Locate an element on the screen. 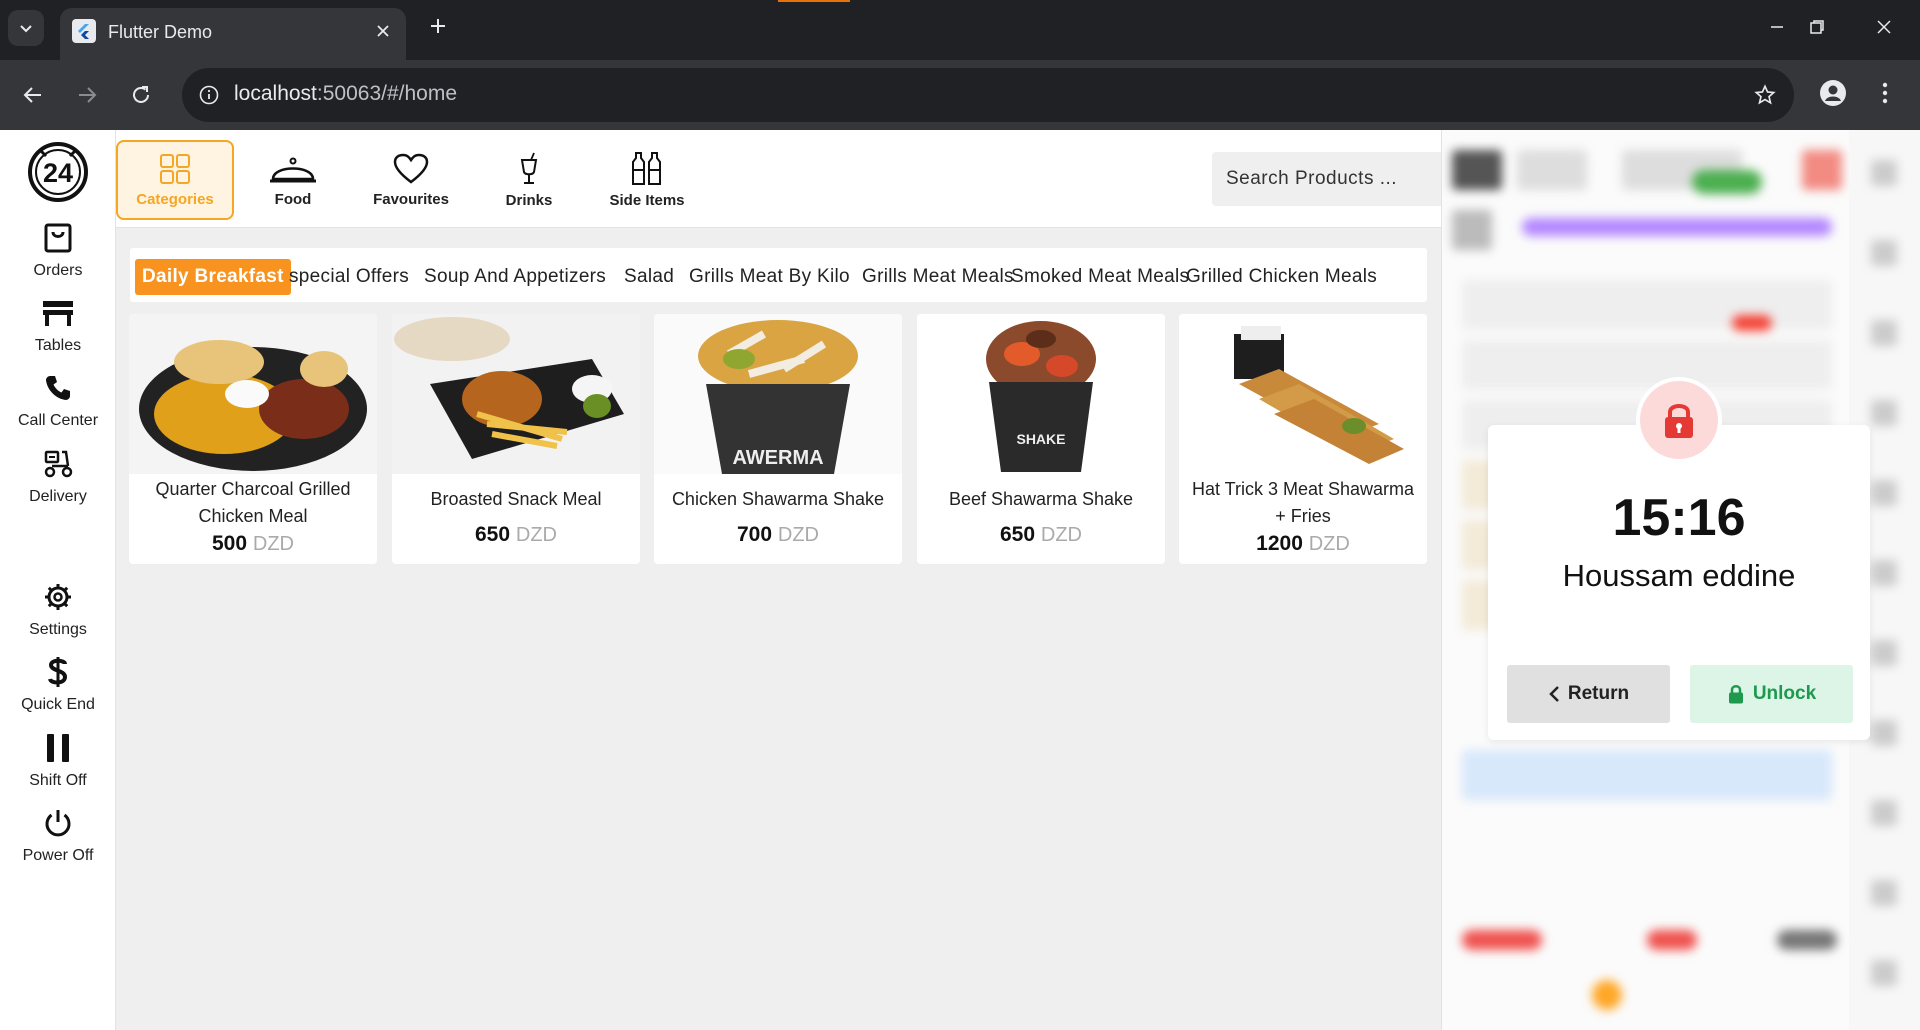 The height and width of the screenshot is (1030, 1920). subcategory-chip: Grills Meat Meals is located at coordinates (938, 277).